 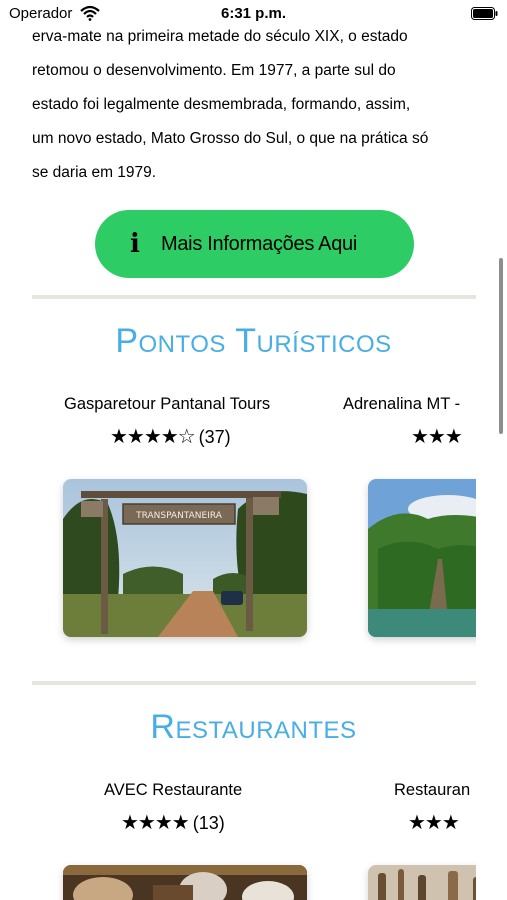 I want to click on restaurant-card-name: Restauran, so click(x=432, y=790).